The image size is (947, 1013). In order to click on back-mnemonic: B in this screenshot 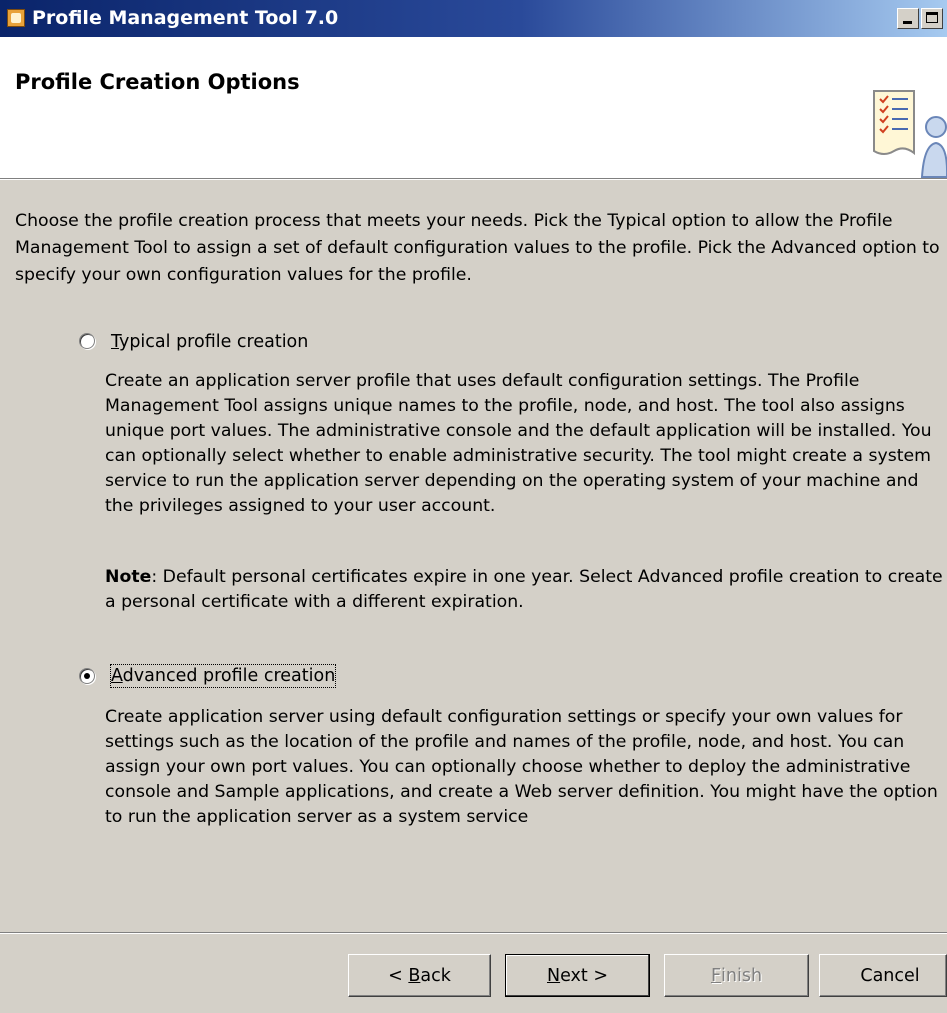, I will do `click(414, 975)`.